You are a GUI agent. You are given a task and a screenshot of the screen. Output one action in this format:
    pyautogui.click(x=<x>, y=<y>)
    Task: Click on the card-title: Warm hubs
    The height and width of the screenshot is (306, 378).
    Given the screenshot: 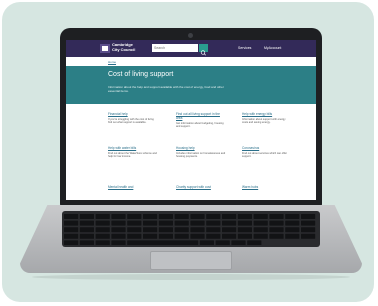 What is the action you would take?
    pyautogui.click(x=267, y=187)
    